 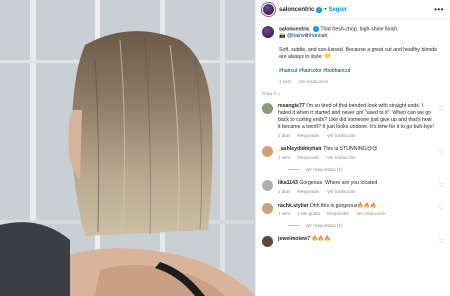 I want to click on caption-text-1: That fresh-chop, high-shine finish., so click(x=359, y=29).